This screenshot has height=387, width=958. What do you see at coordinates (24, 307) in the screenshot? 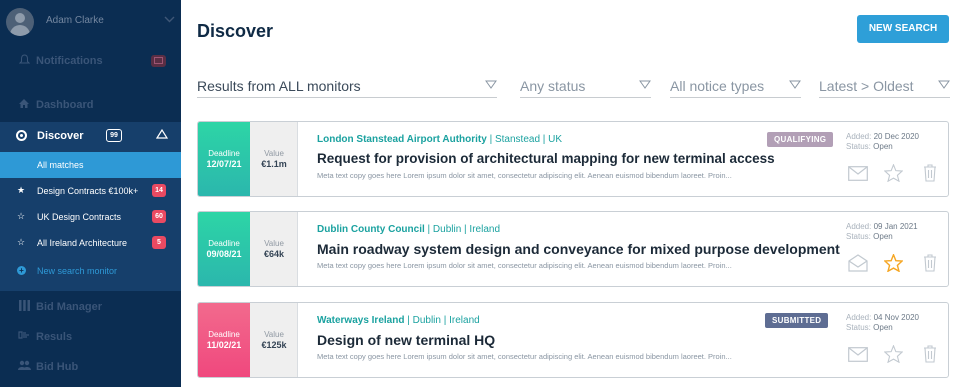
I see `columns-icon` at bounding box center [24, 307].